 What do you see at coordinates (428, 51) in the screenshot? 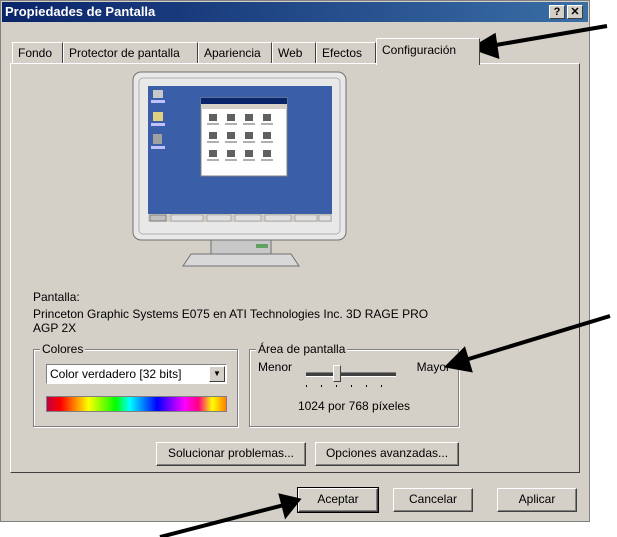
I see `tab-configuracion: Configuración` at bounding box center [428, 51].